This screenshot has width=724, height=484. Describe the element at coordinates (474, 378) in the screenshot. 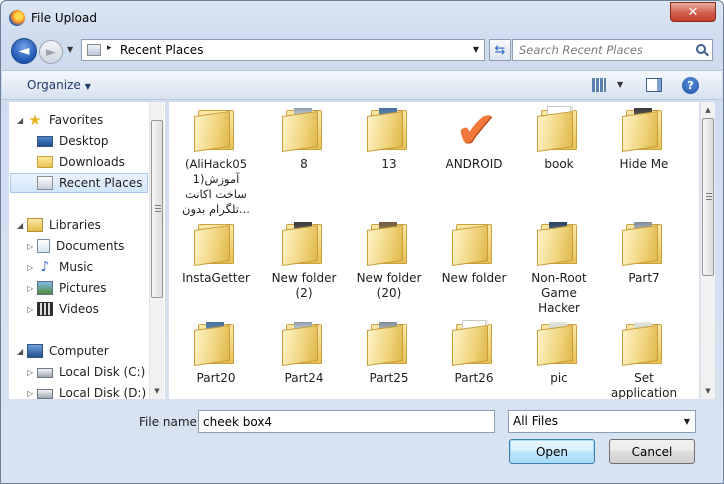

I see `folder-name: Part26` at that location.